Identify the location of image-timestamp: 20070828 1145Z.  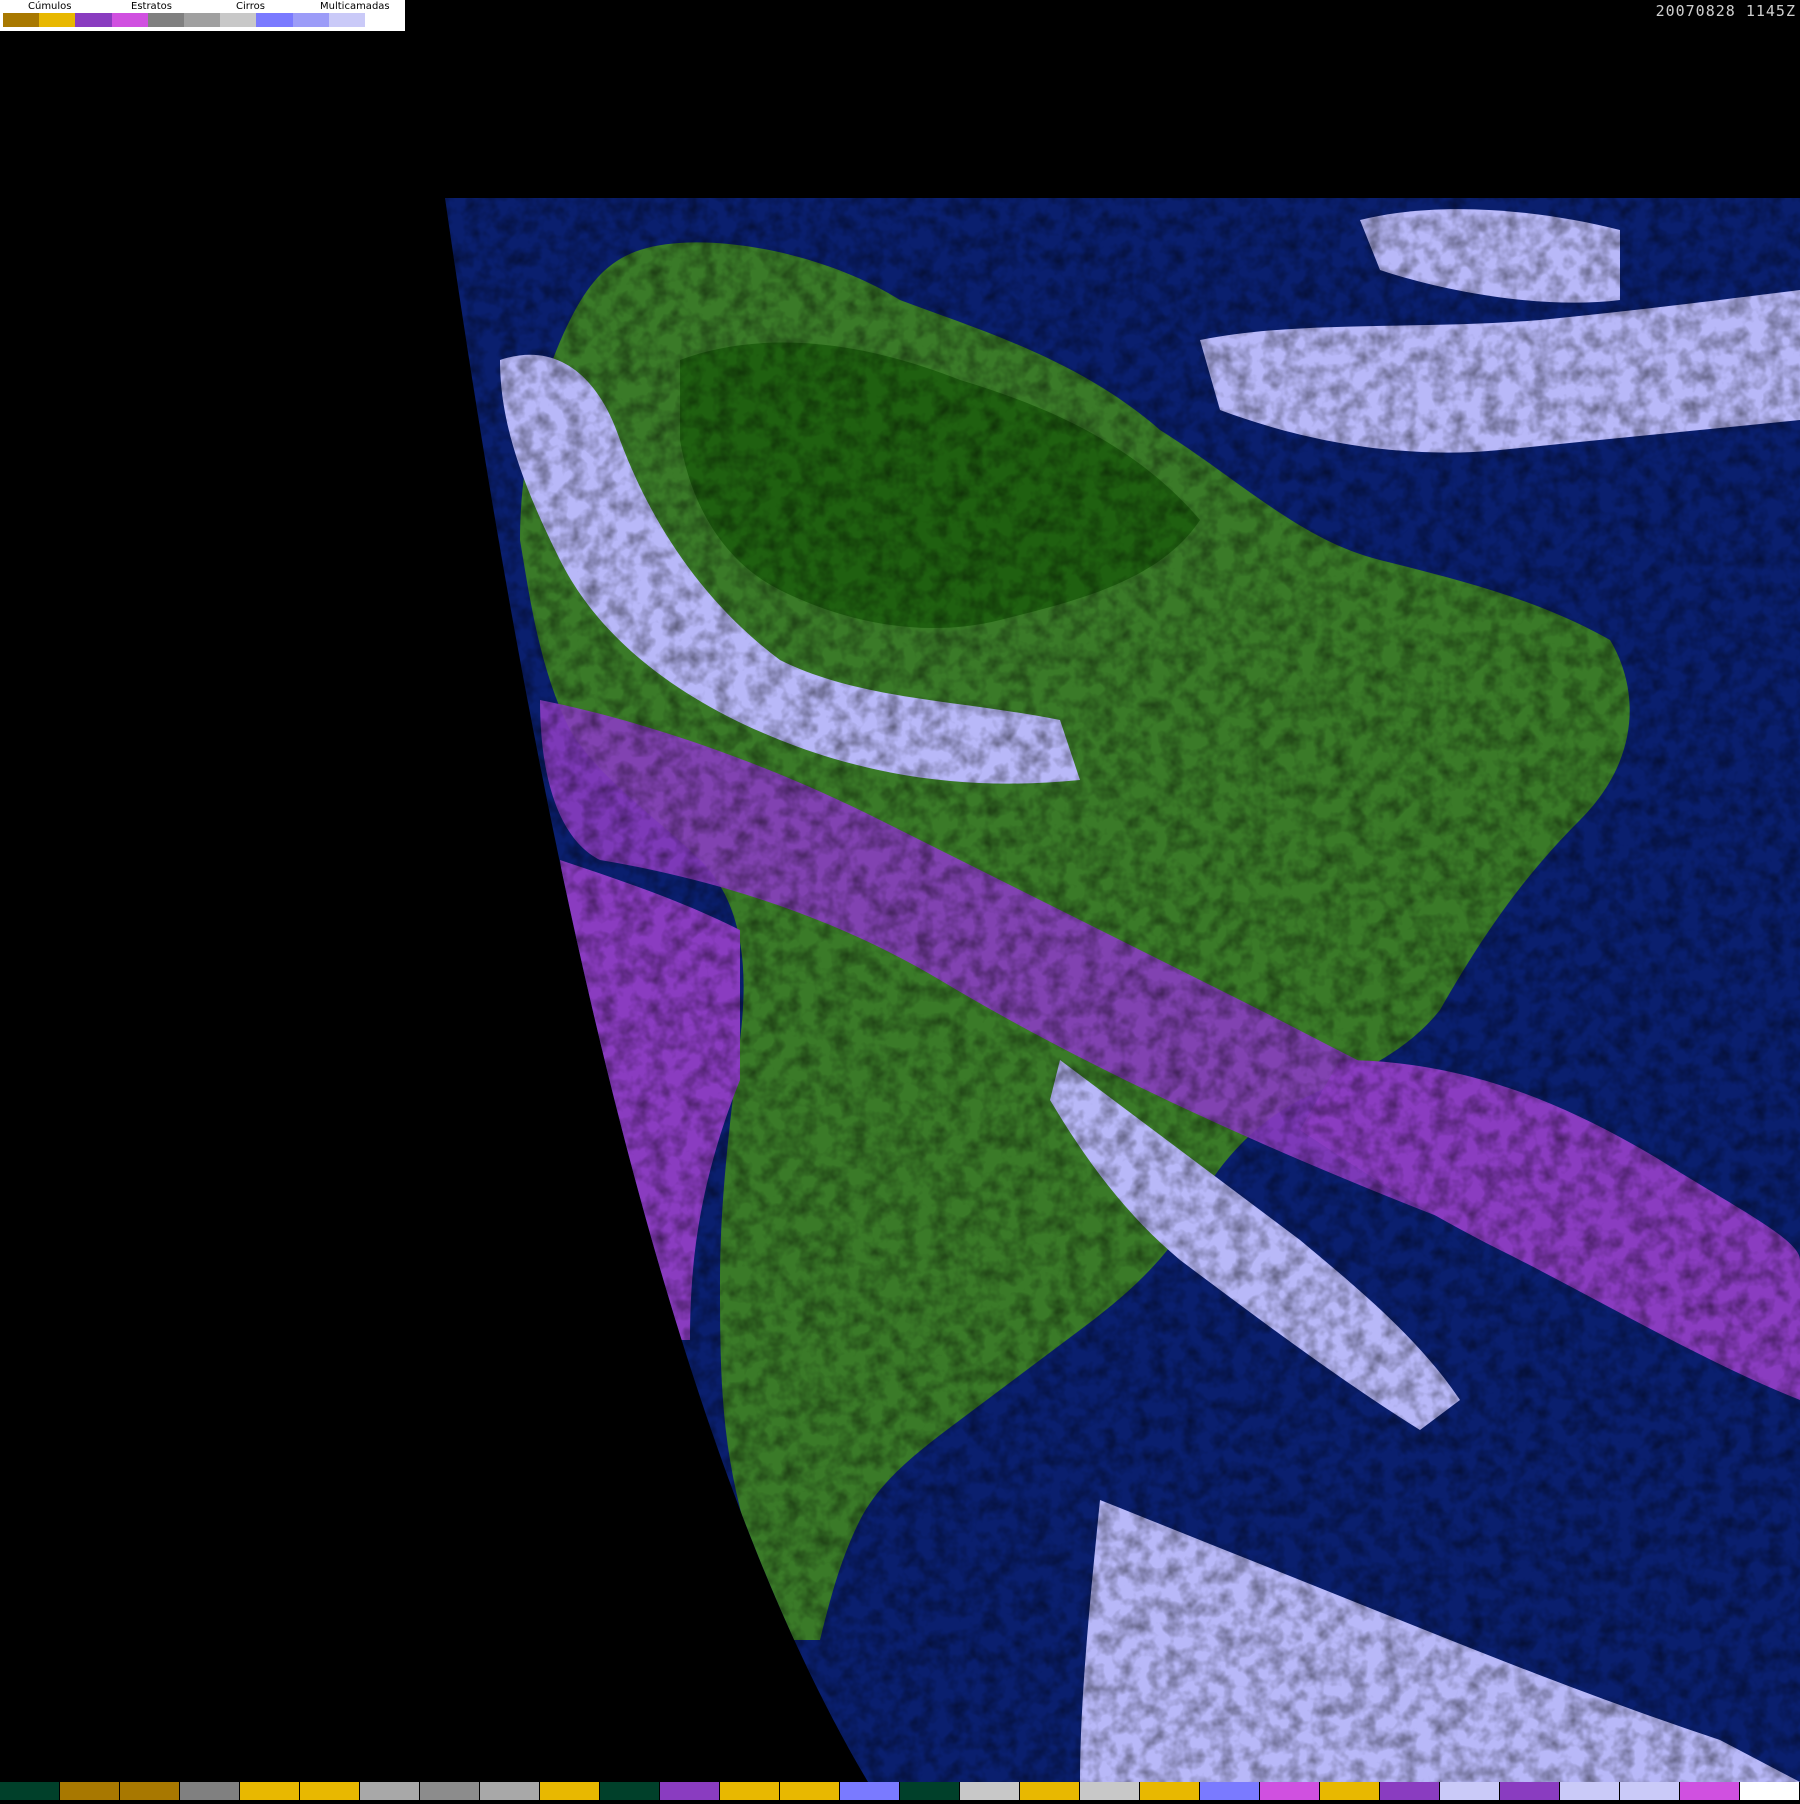
(1725, 11).